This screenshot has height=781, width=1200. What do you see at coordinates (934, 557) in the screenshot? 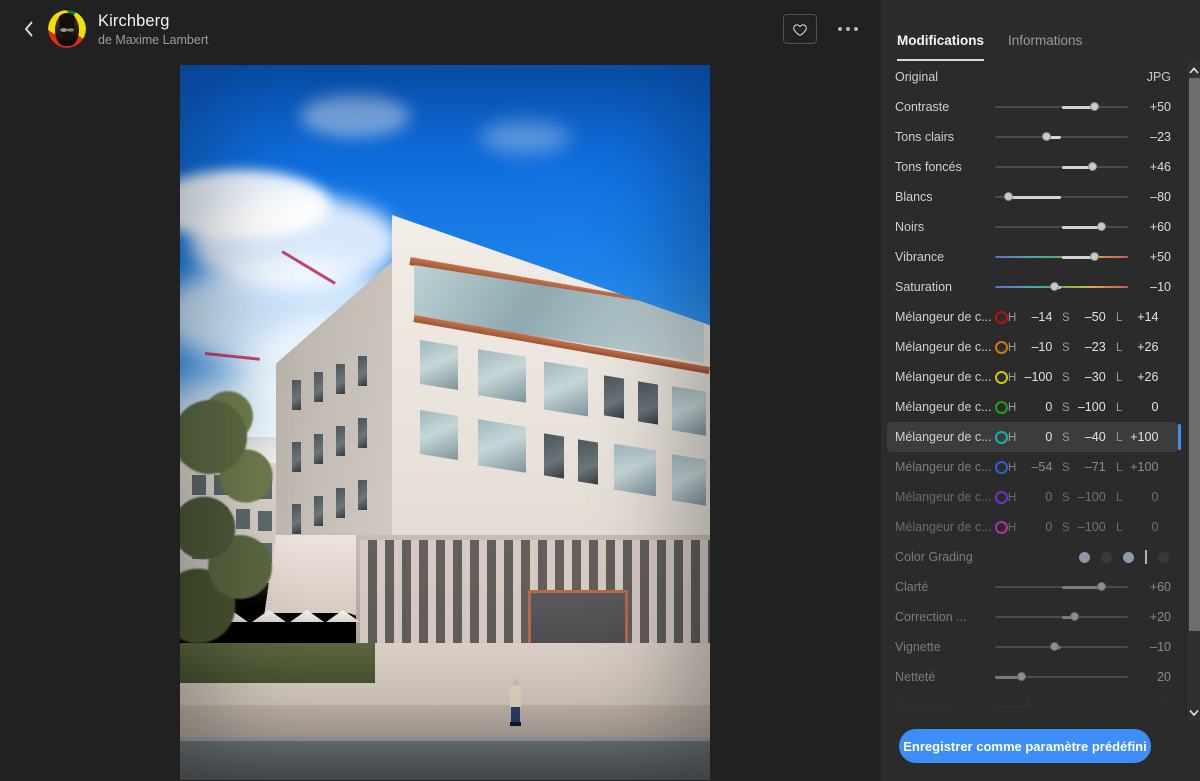
I see `row-label: Color Grading` at bounding box center [934, 557].